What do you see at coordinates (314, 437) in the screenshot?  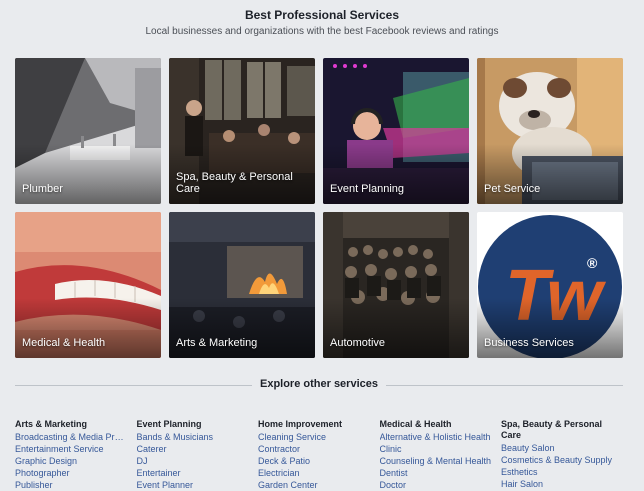 I see `category-link: Cleaning Service` at bounding box center [314, 437].